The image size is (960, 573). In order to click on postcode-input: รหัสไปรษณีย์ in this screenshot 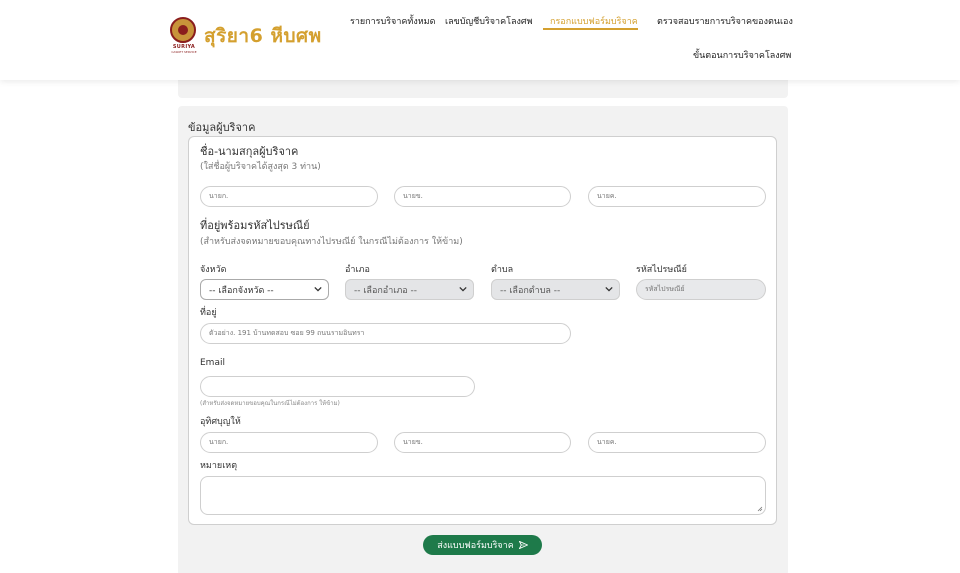, I will do `click(701, 289)`.